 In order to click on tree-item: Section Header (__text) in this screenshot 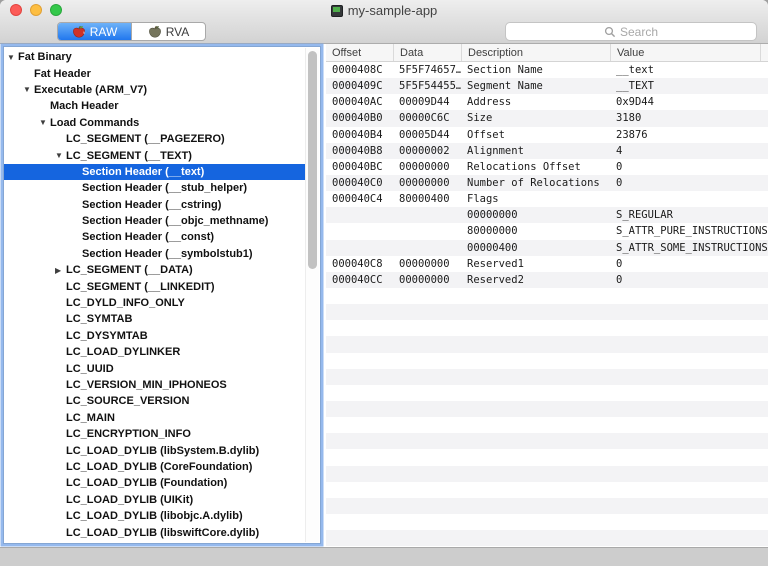, I will do `click(155, 172)`.